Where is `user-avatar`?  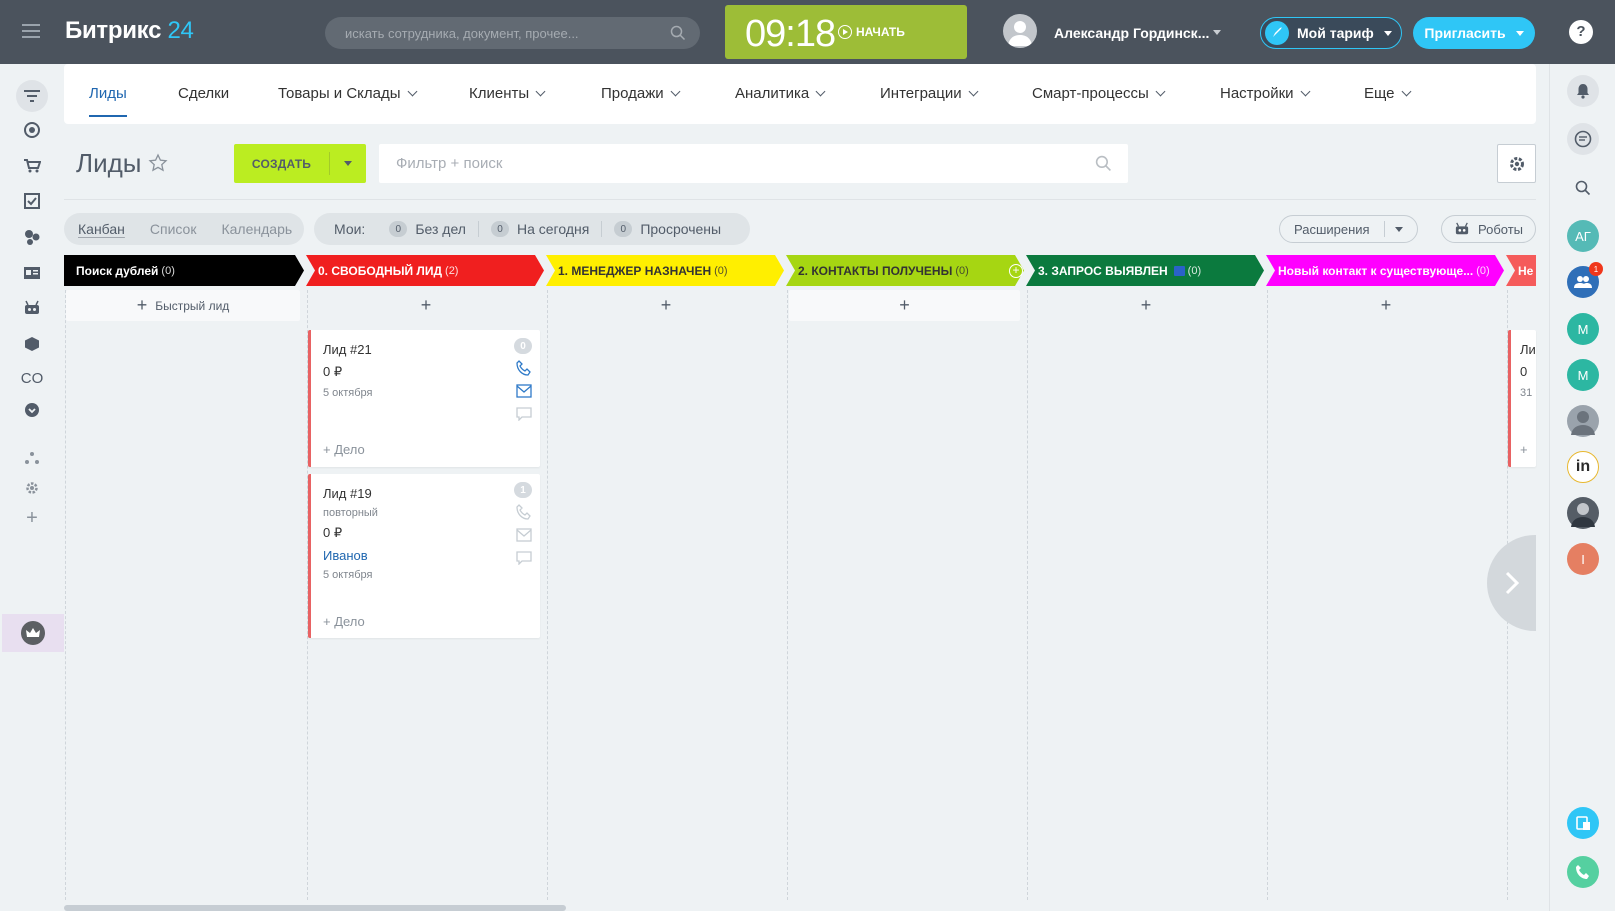 user-avatar is located at coordinates (1020, 31).